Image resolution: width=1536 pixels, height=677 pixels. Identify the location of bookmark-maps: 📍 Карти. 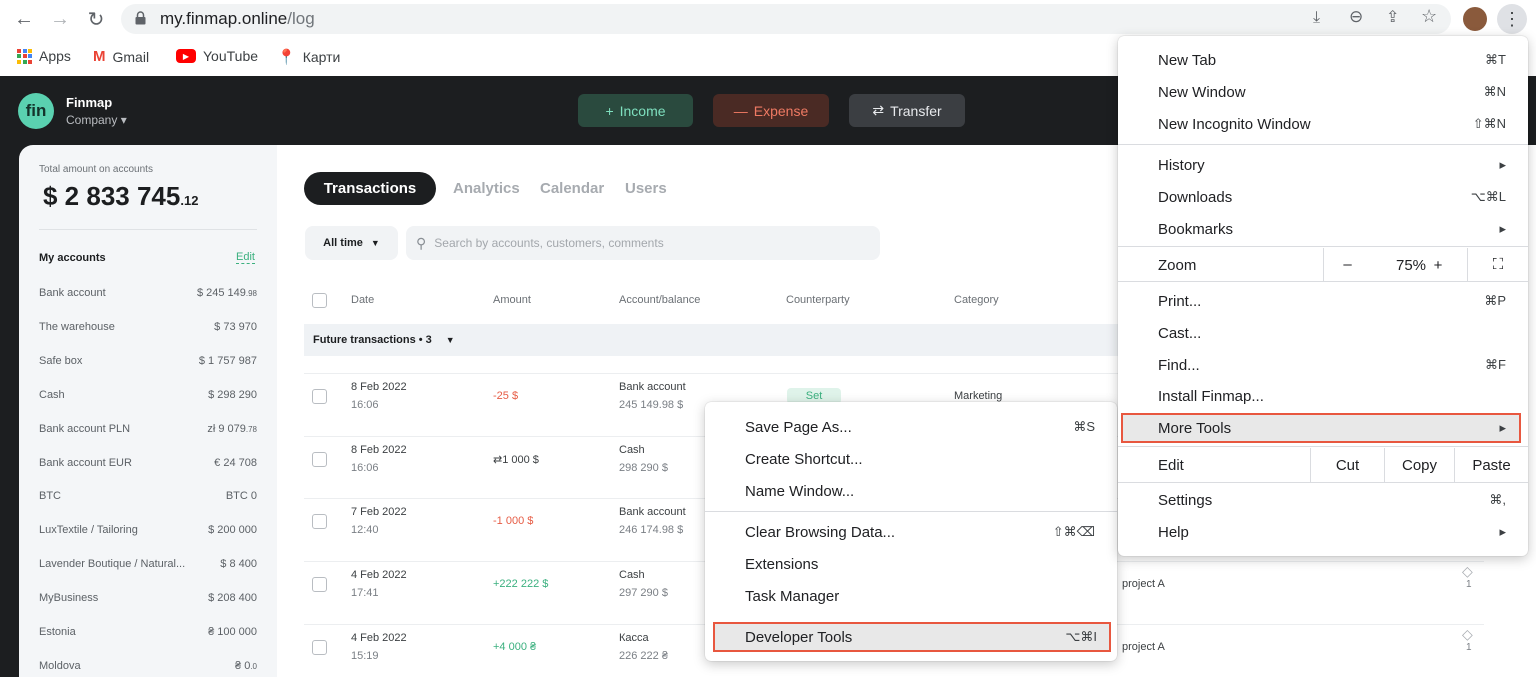
(308, 57).